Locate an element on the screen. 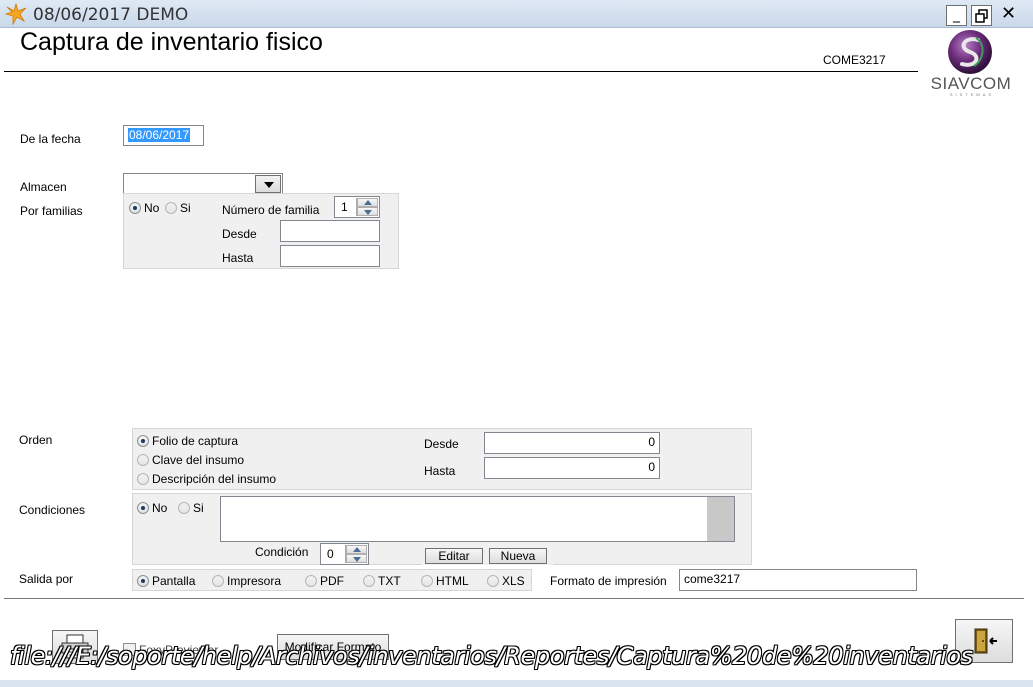 Image resolution: width=1033 pixels, height=687 pixels. familias-label: Por familias is located at coordinates (51, 211).